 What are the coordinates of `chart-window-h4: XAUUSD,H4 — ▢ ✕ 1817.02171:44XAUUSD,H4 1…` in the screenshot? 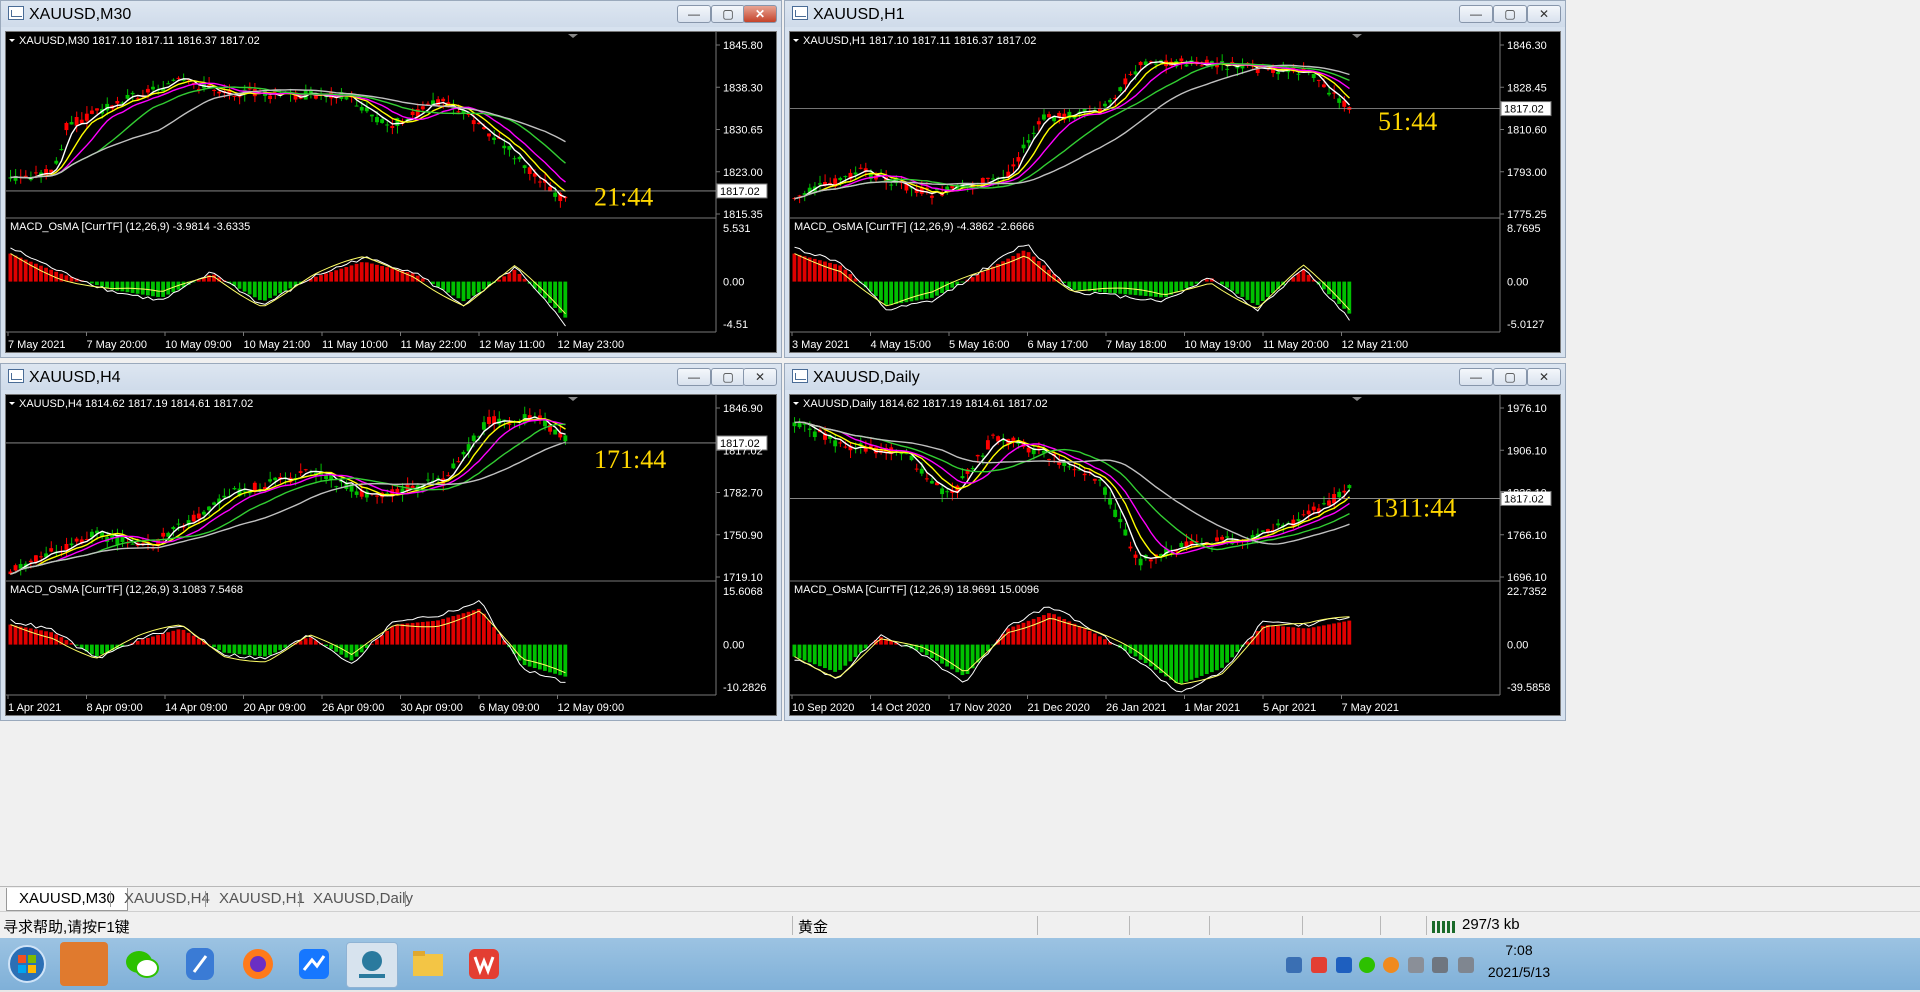 It's located at (391, 542).